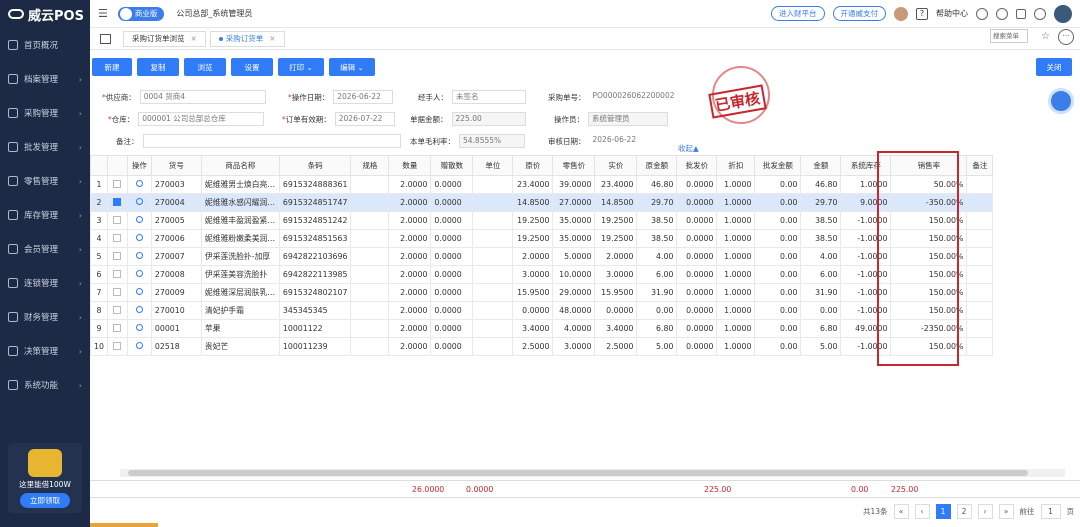 This screenshot has height=527, width=1080. Describe the element at coordinates (657, 165) in the screenshot. I see `column-header-13: 原金额` at that location.